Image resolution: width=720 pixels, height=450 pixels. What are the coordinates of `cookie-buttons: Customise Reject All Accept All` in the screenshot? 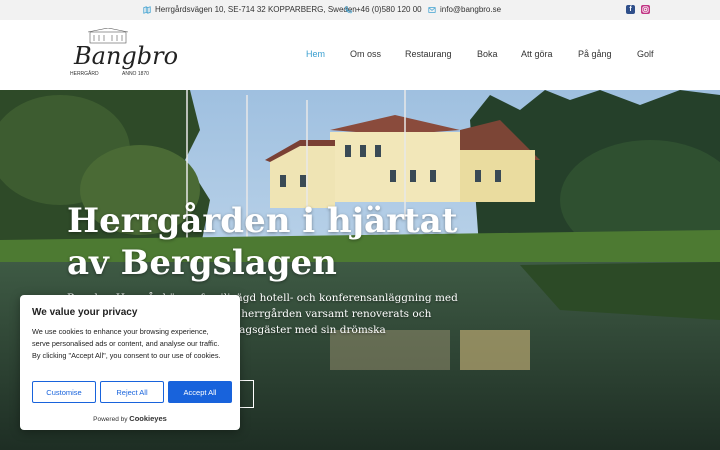 It's located at (132, 392).